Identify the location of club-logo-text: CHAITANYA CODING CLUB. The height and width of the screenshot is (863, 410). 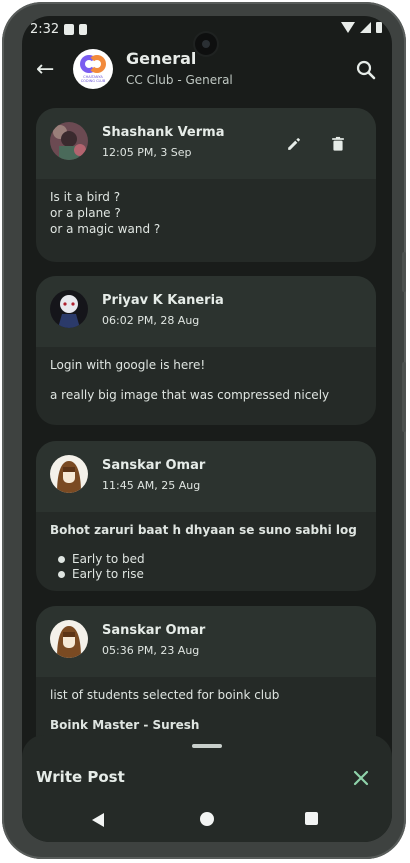
(93, 79).